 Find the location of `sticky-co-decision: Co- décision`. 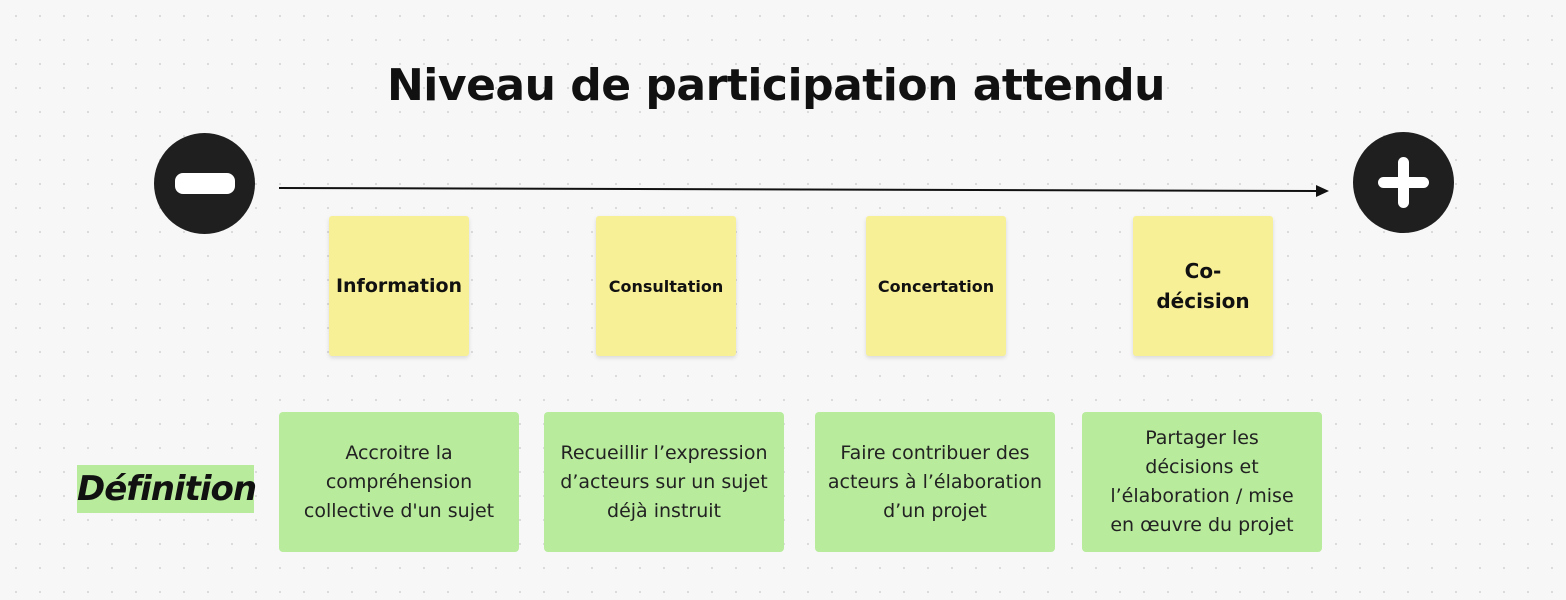

sticky-co-decision: Co- décision is located at coordinates (1203, 286).